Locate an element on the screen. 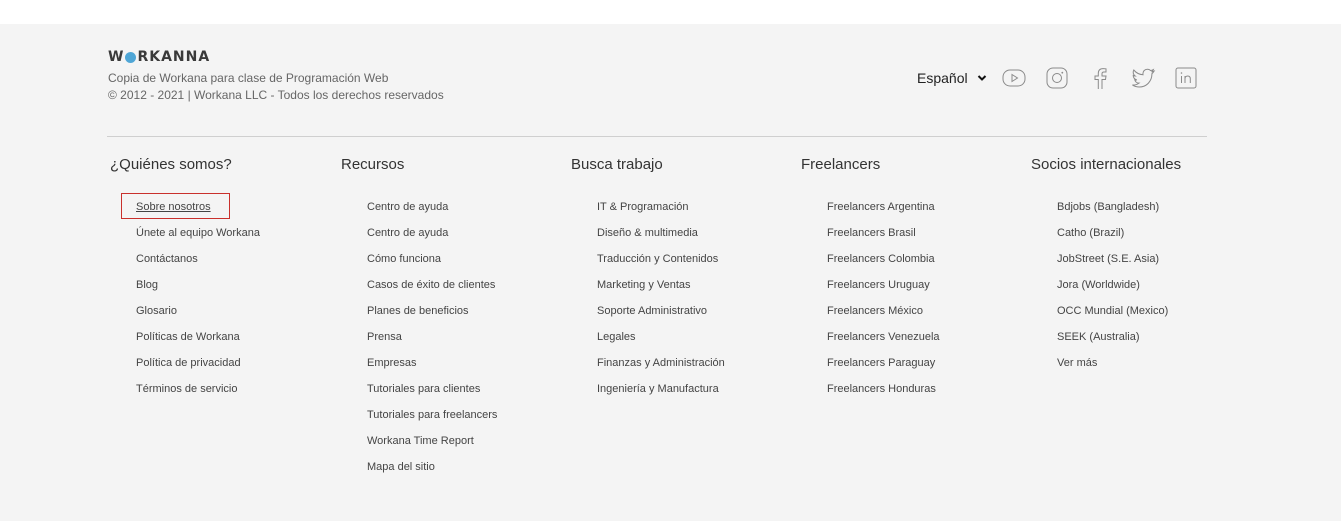  link-glosario: Glosario is located at coordinates (156, 311).